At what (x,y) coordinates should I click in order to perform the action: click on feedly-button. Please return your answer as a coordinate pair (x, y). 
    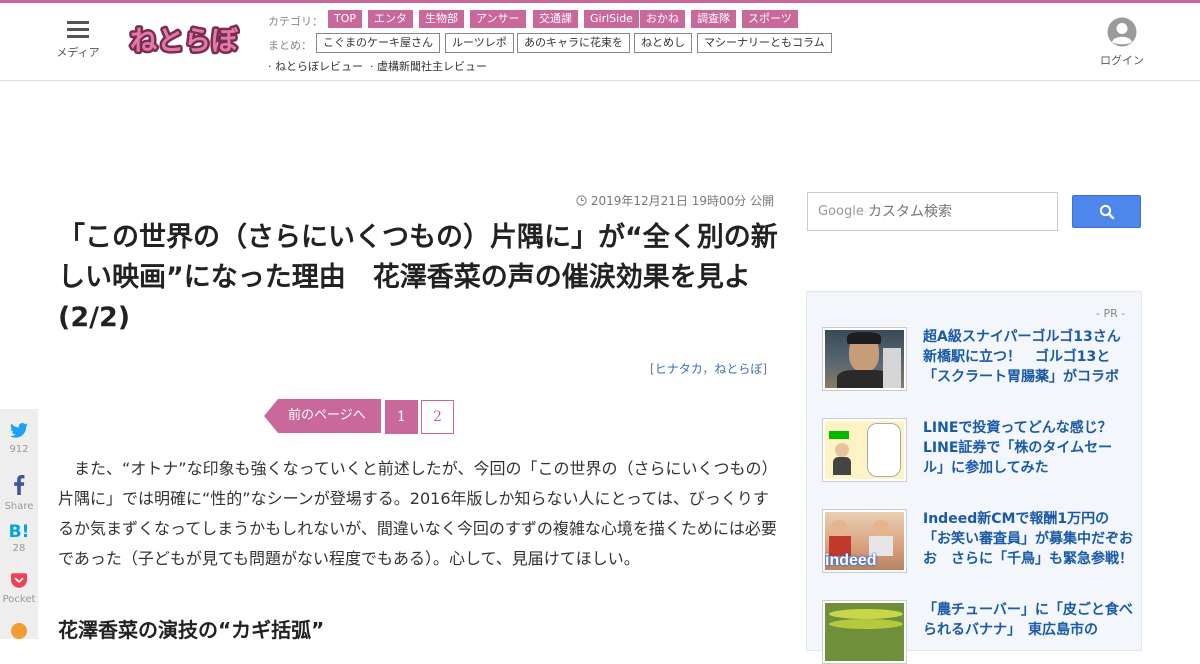
    Looking at the image, I should click on (19, 633).